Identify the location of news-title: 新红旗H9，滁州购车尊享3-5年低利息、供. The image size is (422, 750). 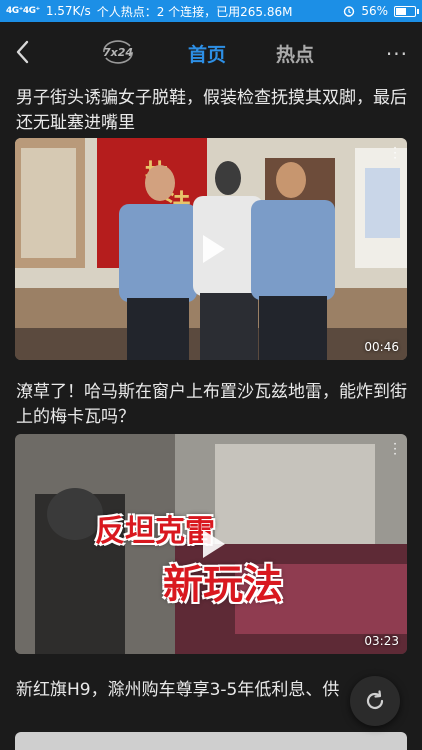
(186, 690).